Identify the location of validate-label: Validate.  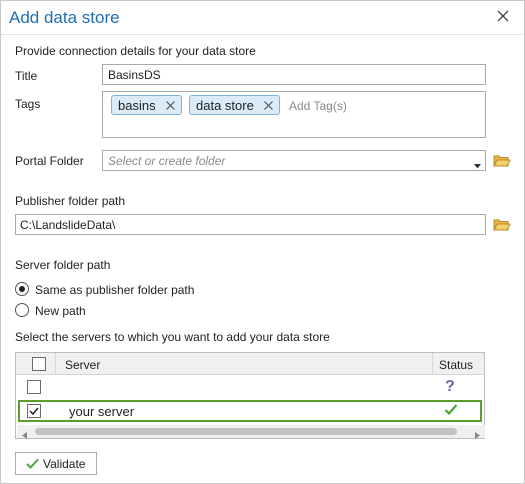
(64, 463).